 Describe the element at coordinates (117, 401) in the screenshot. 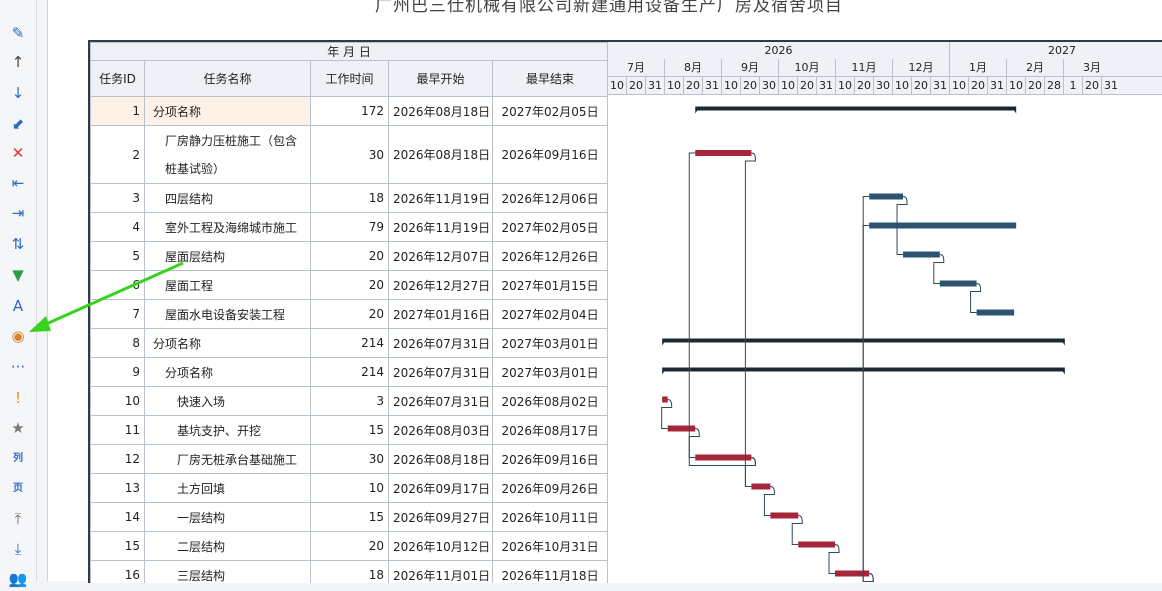

I see `task-id-cell: 10` at that location.